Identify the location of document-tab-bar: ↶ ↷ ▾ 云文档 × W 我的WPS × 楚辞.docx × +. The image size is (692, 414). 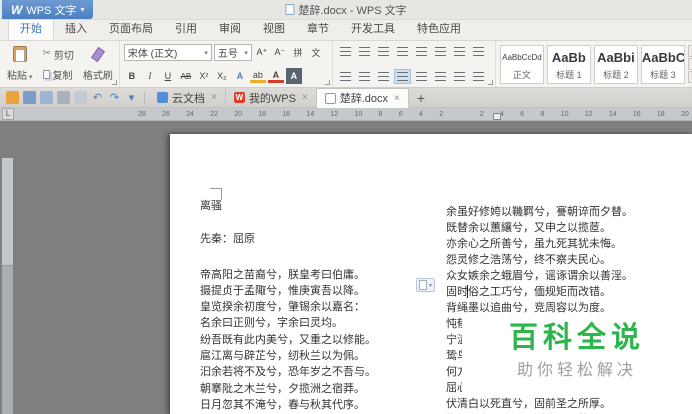
(346, 97).